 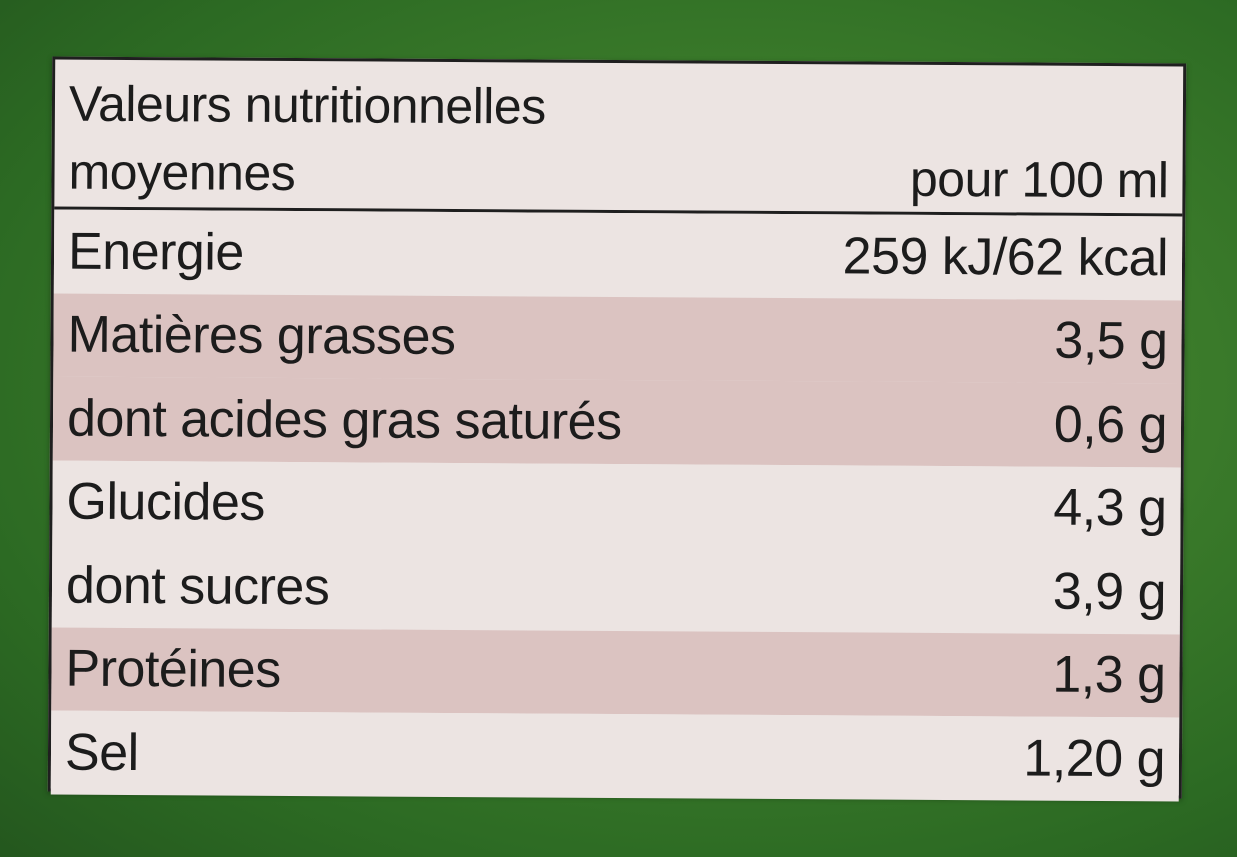 I want to click on nutrient-value: 1,3 g, so click(x=1109, y=675).